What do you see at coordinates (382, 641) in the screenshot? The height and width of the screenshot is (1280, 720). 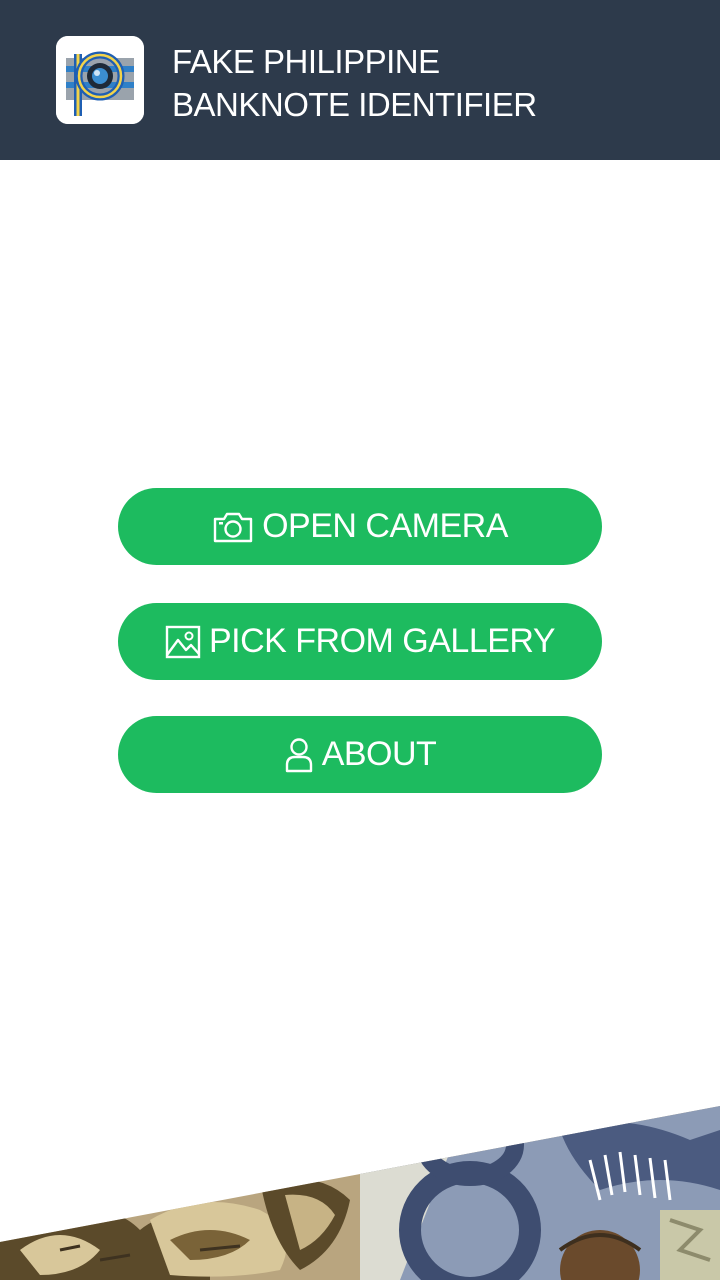 I see `pick-from-gallery-label: PICK FROM GALLERY` at bounding box center [382, 641].